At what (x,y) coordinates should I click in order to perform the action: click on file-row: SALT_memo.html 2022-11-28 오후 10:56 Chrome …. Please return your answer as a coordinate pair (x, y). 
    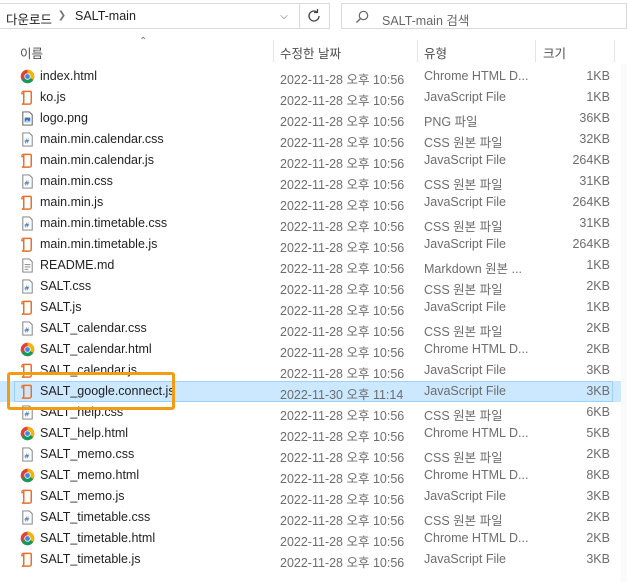
    Looking at the image, I should click on (313, 475).